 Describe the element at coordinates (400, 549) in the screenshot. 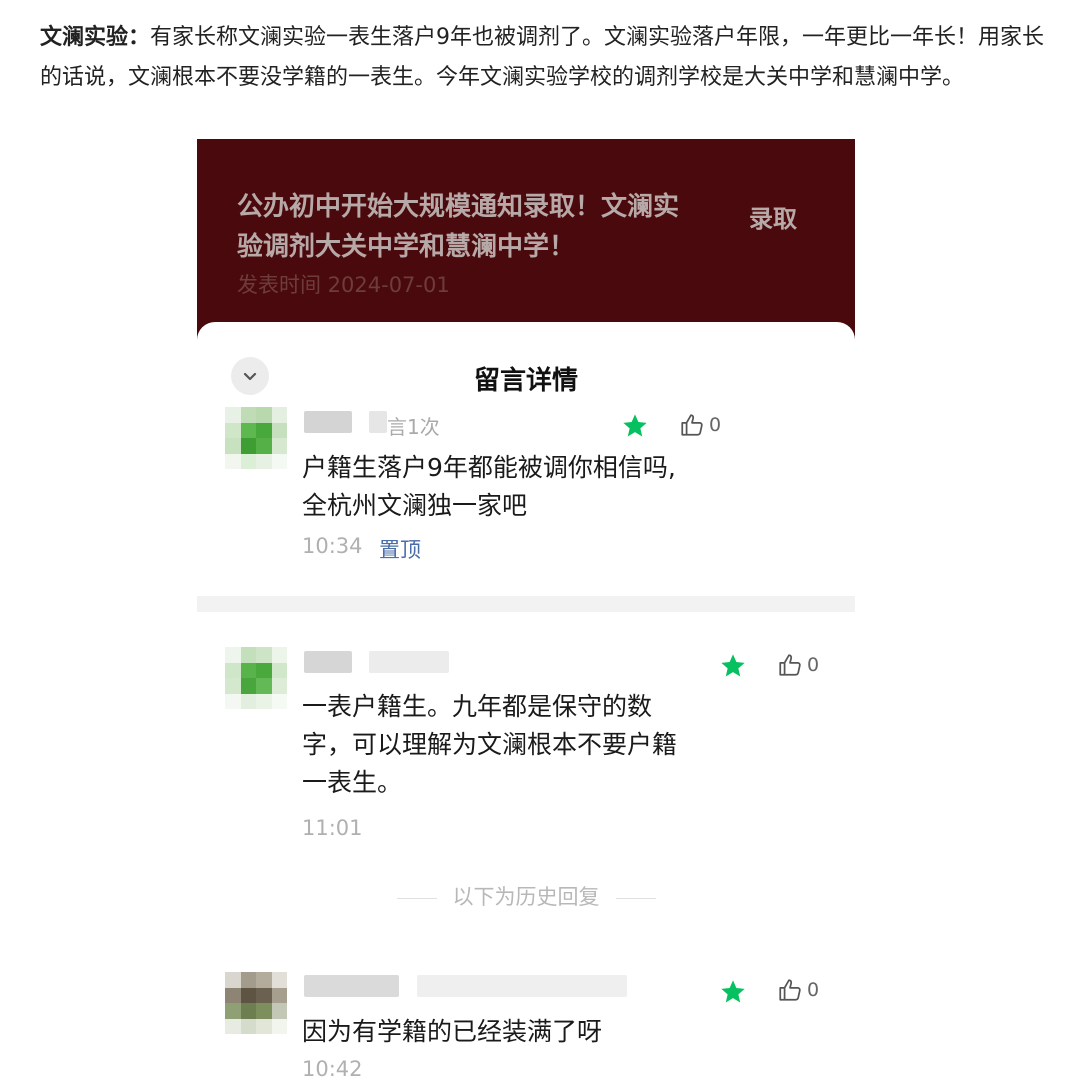

I see `pin-label: 置顶` at that location.